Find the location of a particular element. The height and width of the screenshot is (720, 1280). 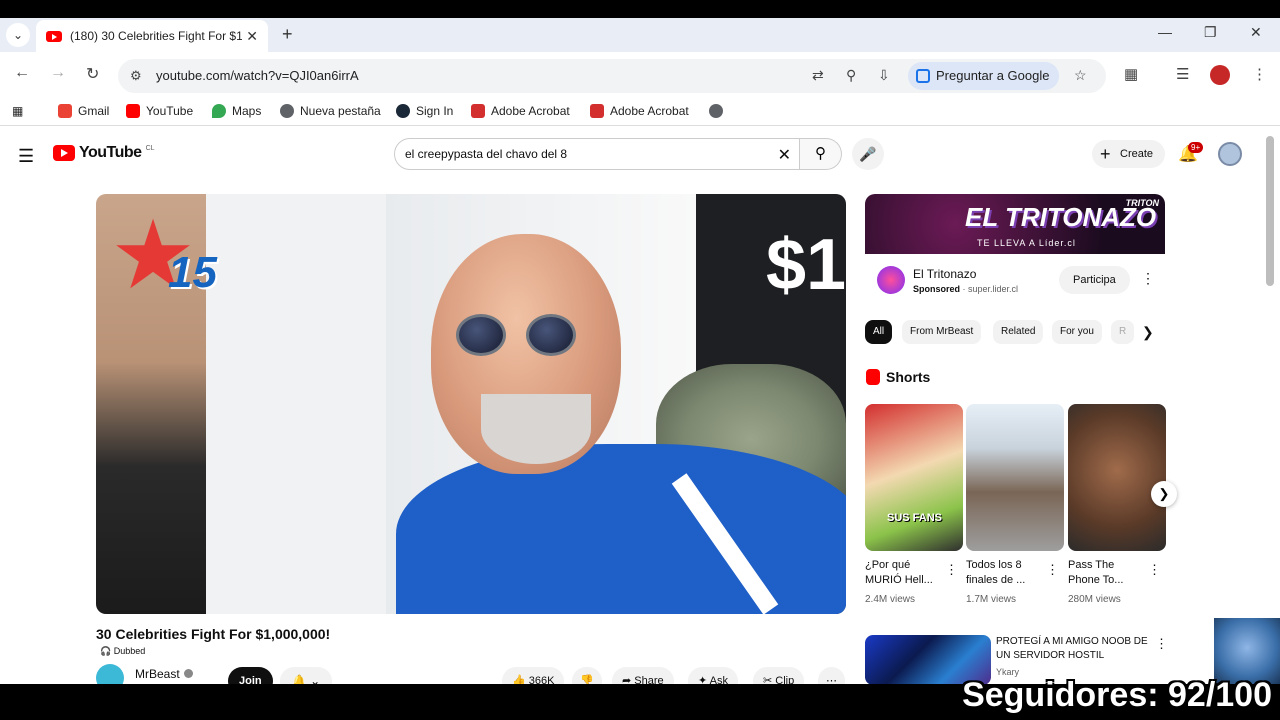

reload-icon: ↻ is located at coordinates (92, 74).